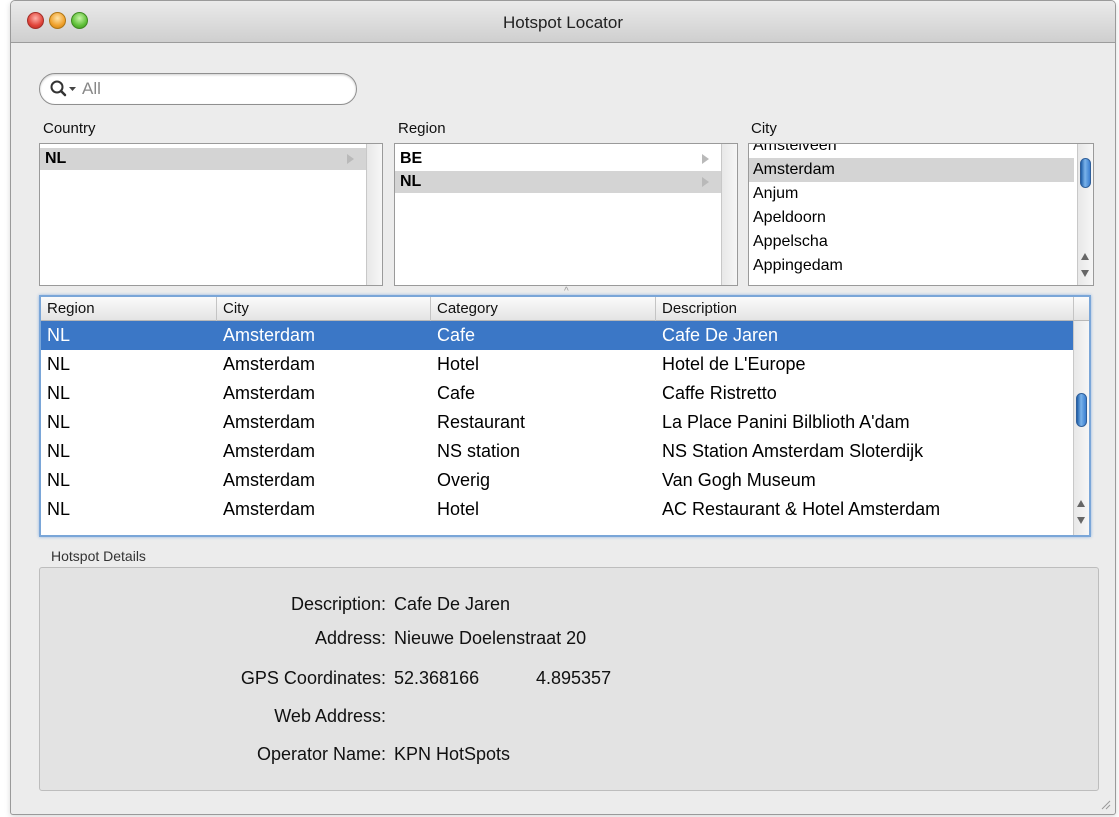 The image size is (1119, 817). Describe the element at coordinates (801, 509) in the screenshot. I see `cell-description: AC Restaurant & Hotel Amsterdam` at that location.